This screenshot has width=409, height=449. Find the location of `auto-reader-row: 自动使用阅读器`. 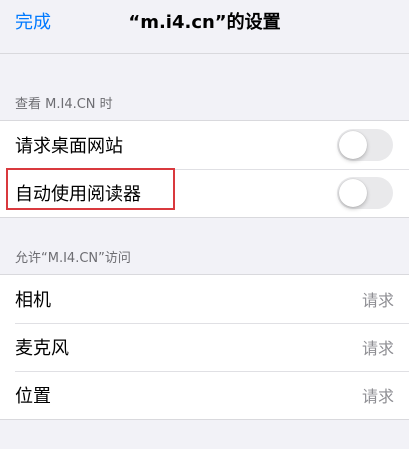

auto-reader-row: 自动使用阅读器 is located at coordinates (204, 193).